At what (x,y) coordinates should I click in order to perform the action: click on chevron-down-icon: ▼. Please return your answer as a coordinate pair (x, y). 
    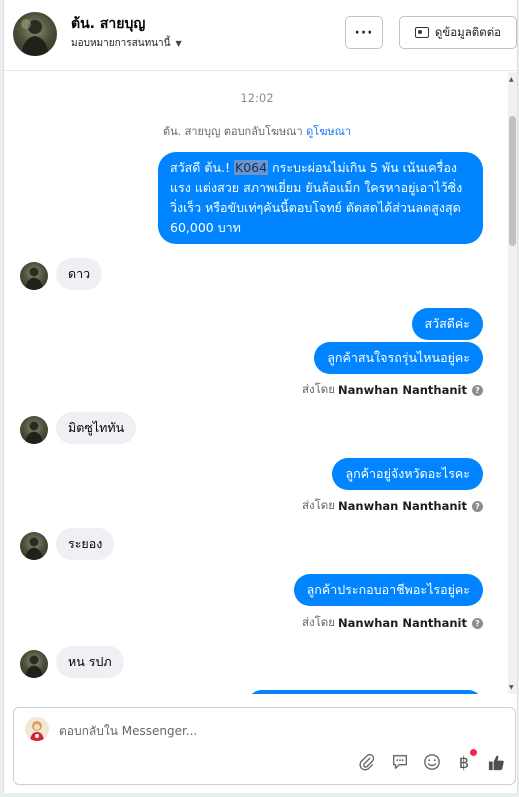
    Looking at the image, I should click on (178, 43).